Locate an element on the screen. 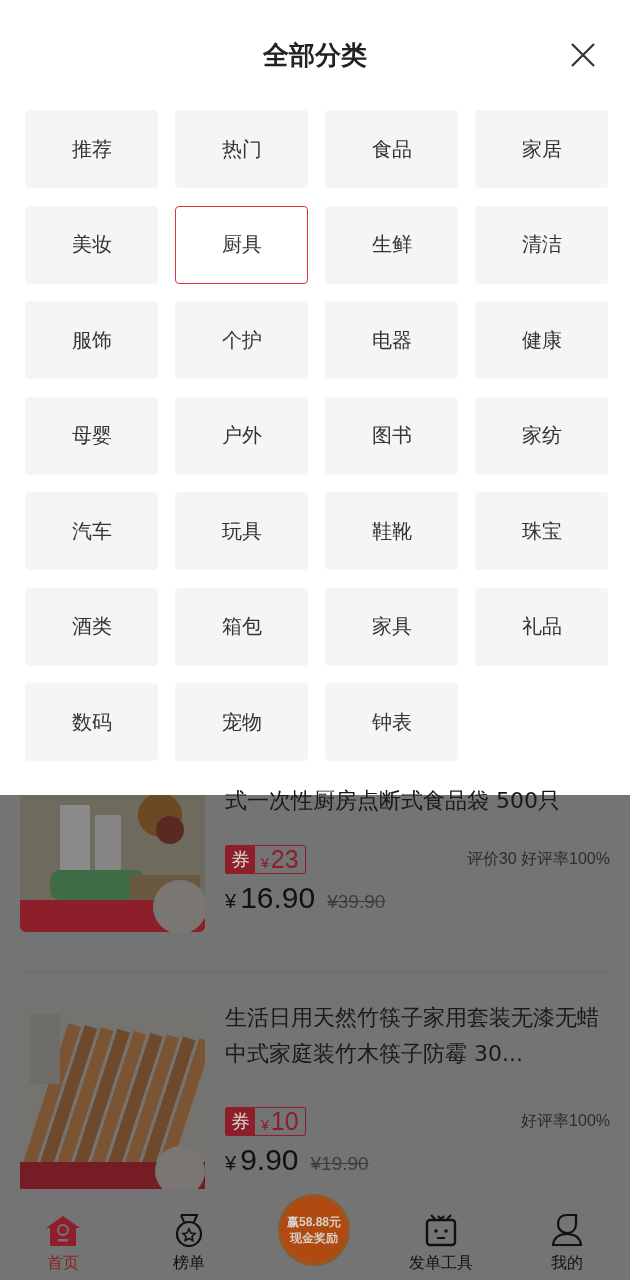 Image resolution: width=630 pixels, height=1280 pixels. category-tile: 户外 is located at coordinates (241, 435).